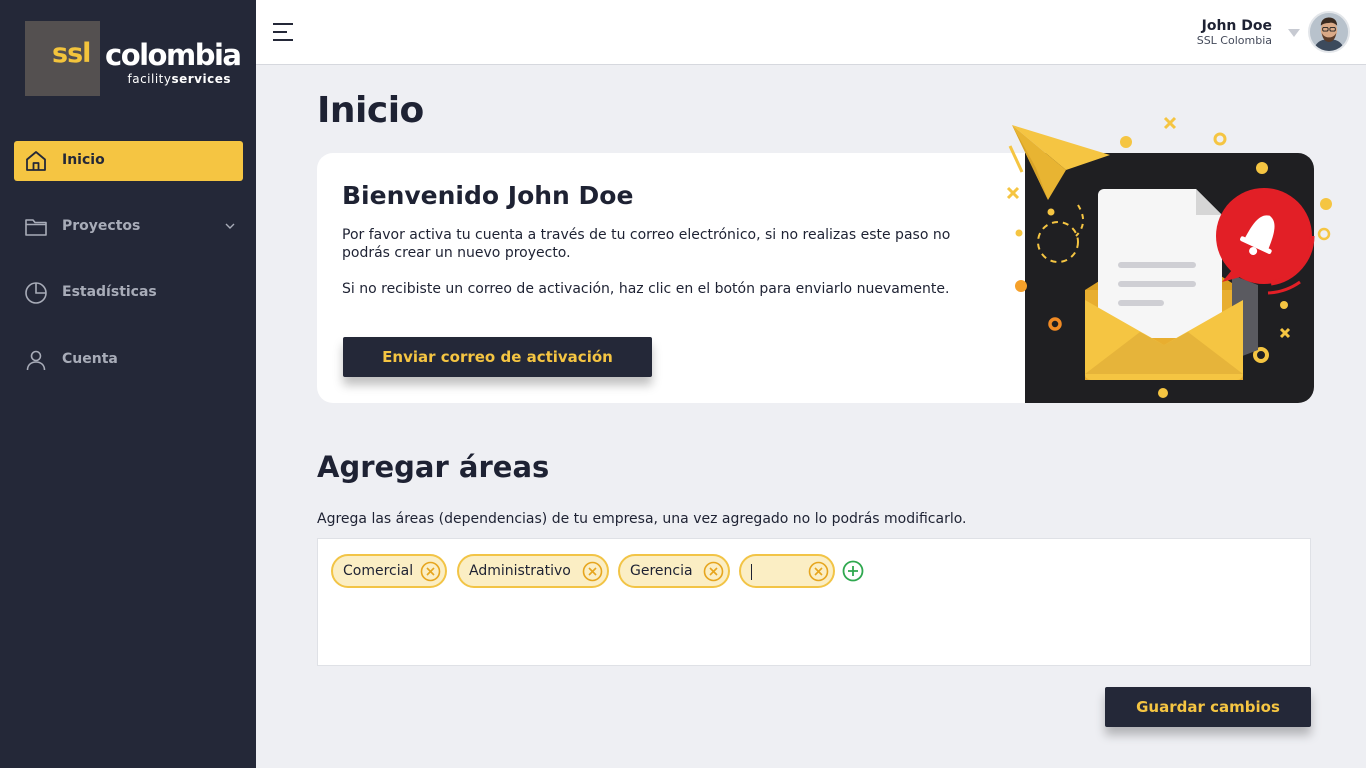 The image size is (1366, 768). I want to click on areas-tag-input: Comercial Administrativo Gerencia, so click(814, 602).